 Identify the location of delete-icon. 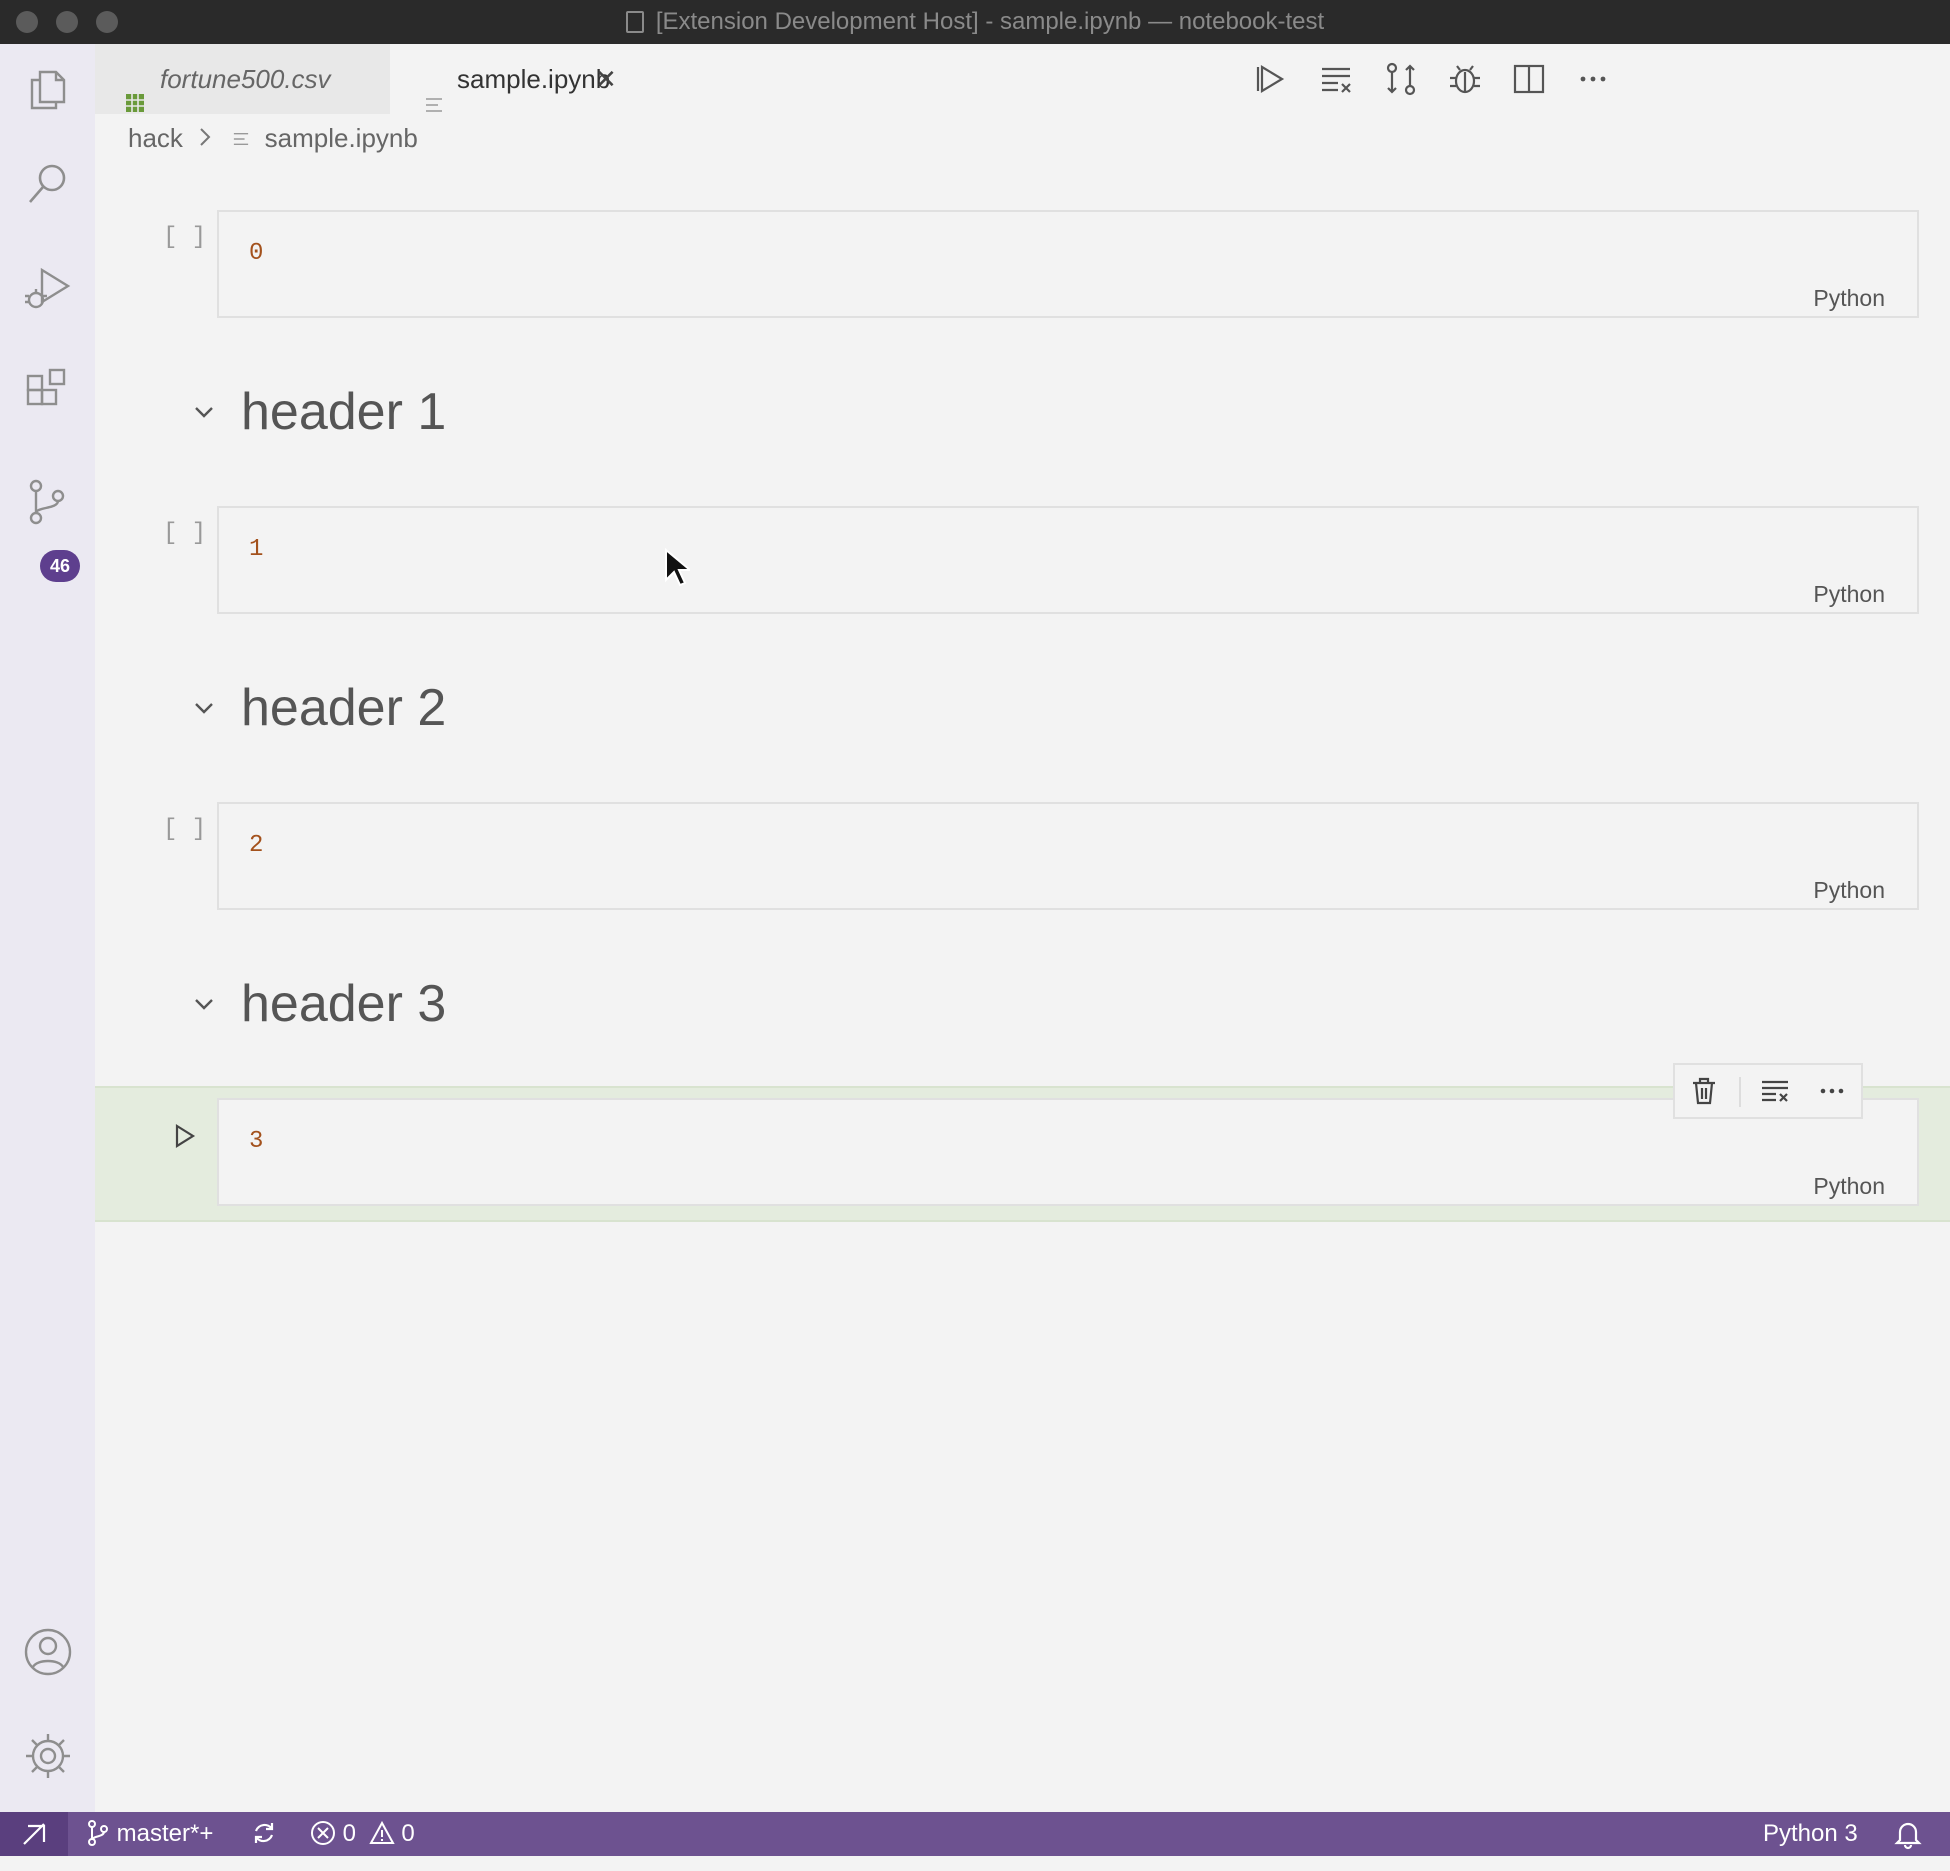
(1704, 1091).